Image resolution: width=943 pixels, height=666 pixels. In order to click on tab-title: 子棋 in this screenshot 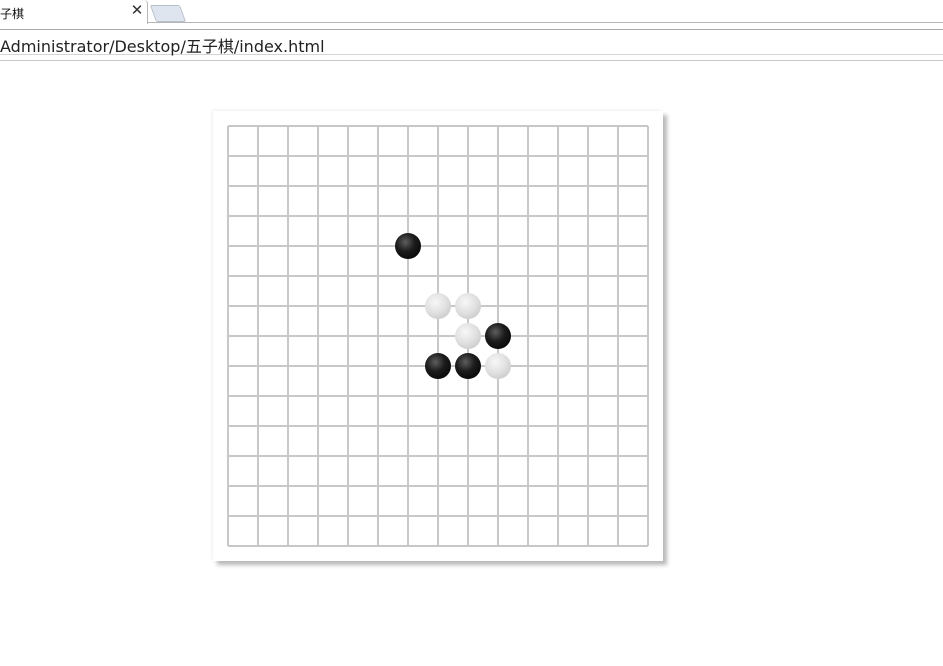, I will do `click(12, 14)`.